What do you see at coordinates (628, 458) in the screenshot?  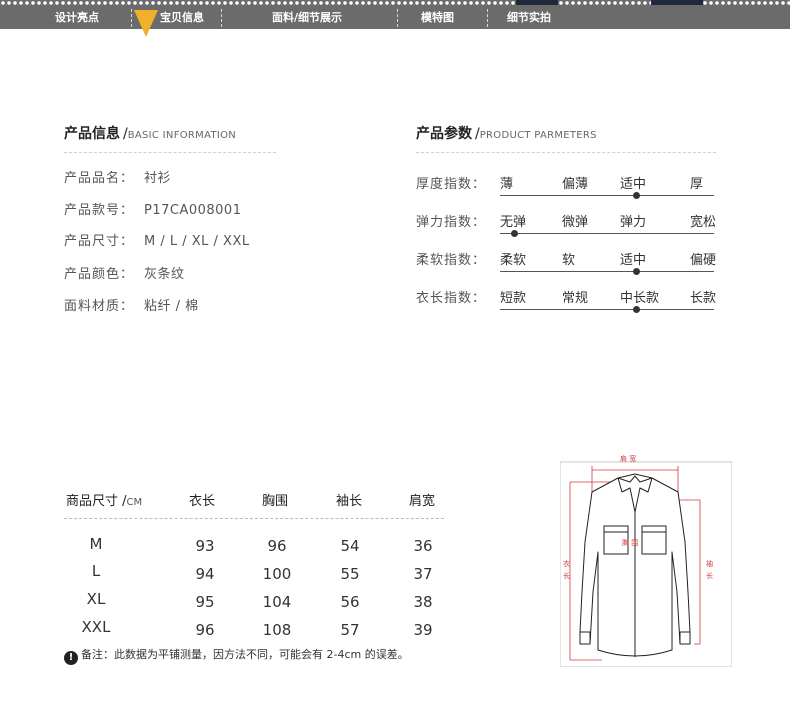 I see `shoulder-label: 肩 宽` at bounding box center [628, 458].